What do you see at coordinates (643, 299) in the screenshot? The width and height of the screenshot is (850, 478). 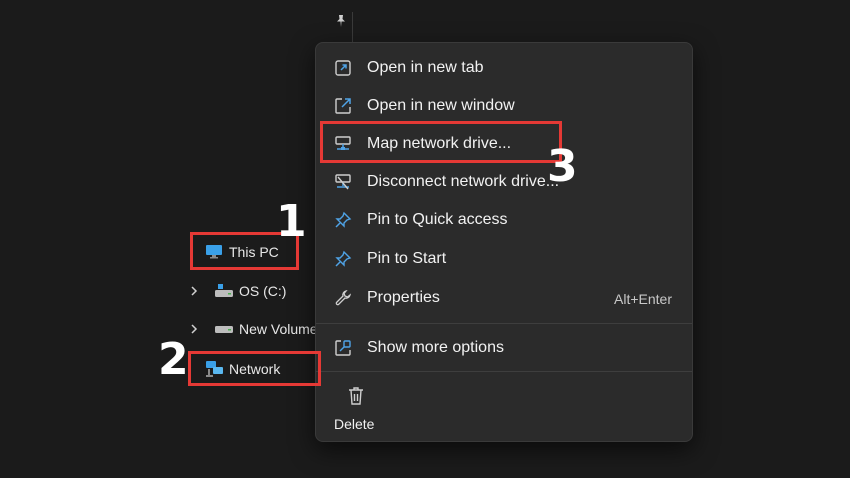 I see `keyboard-shortcut: Alt+Enter` at bounding box center [643, 299].